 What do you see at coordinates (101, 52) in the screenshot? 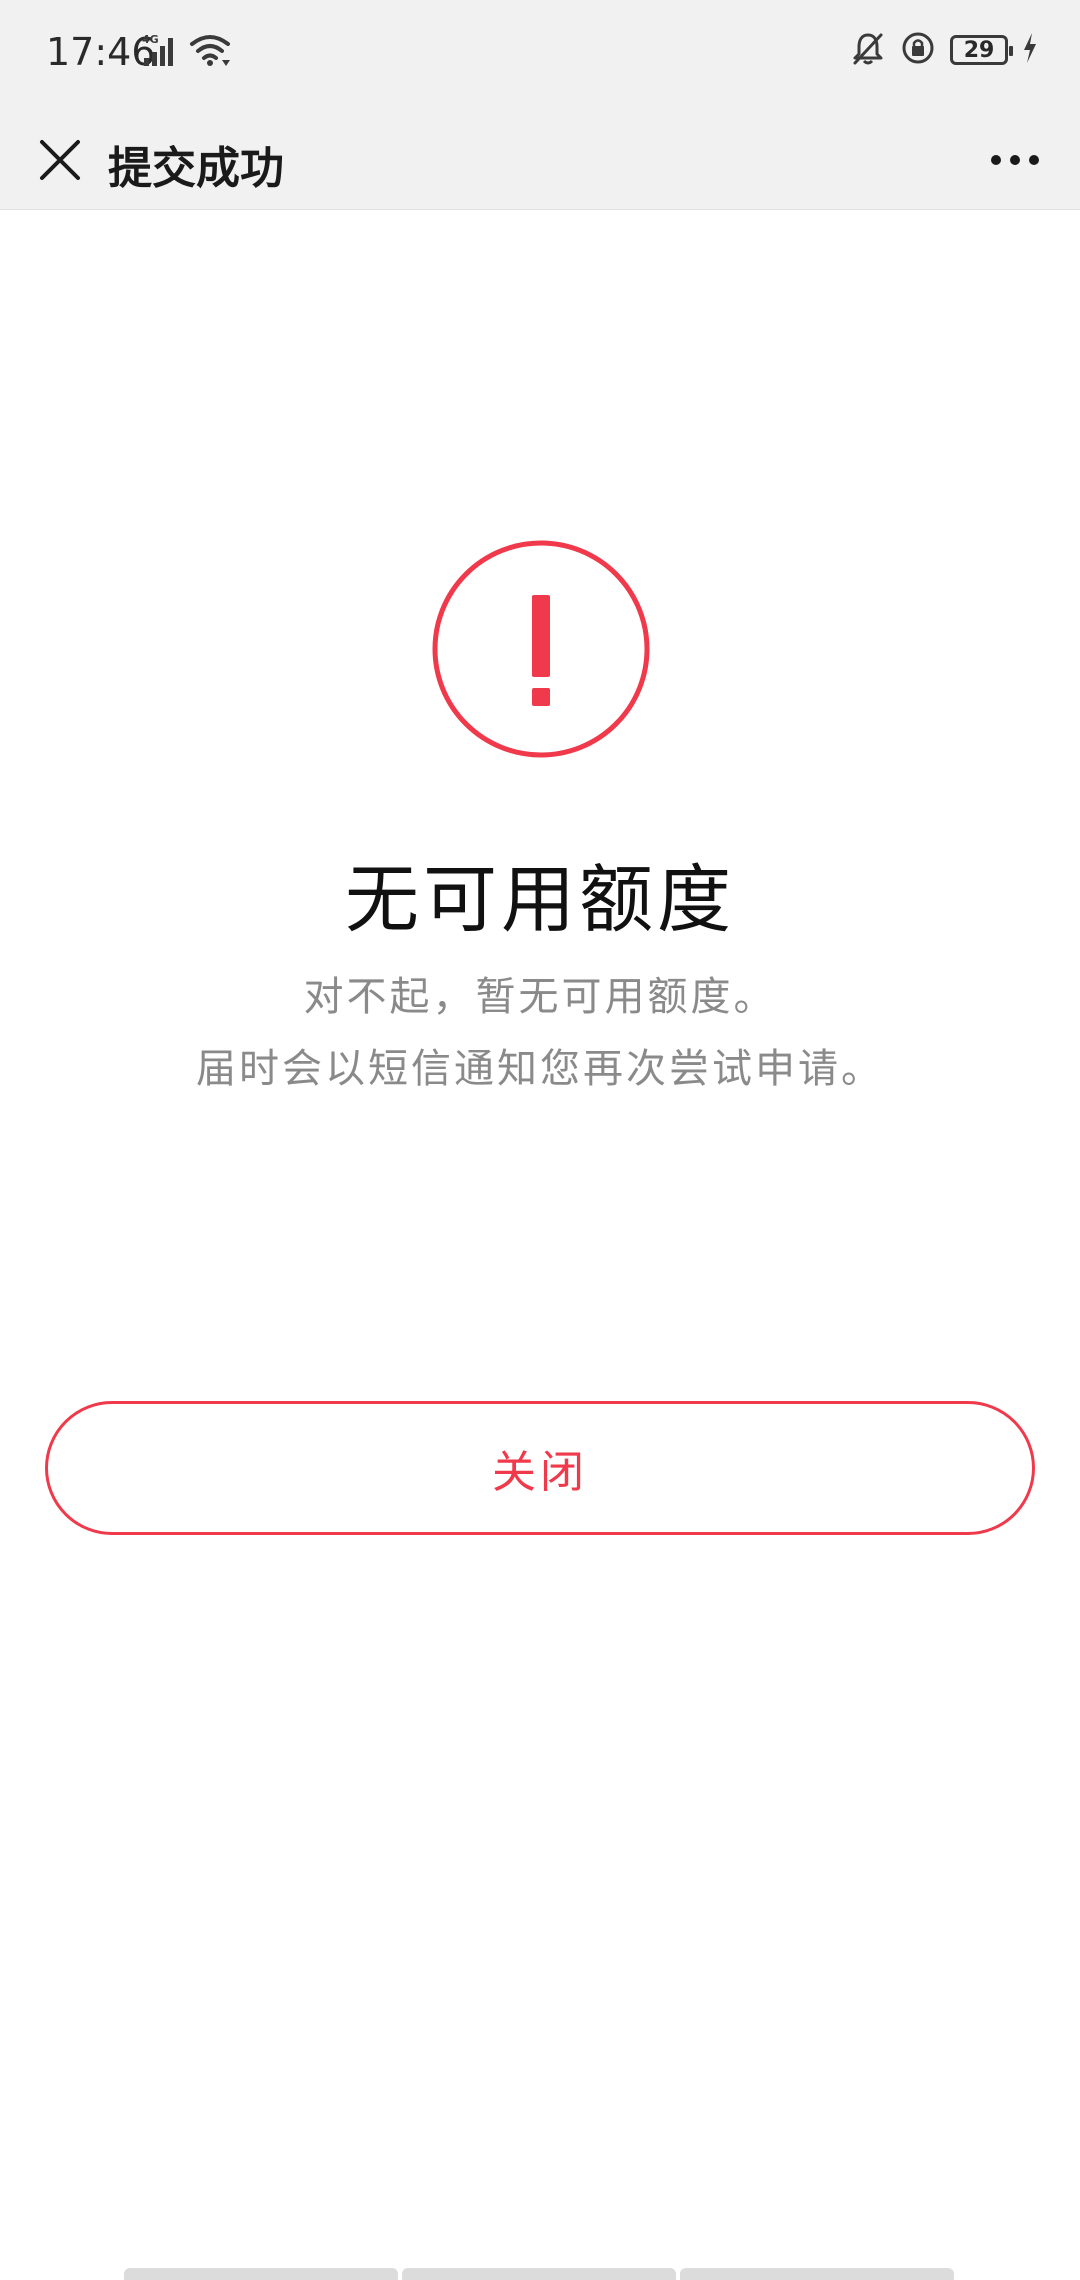
I see `status-time: 17:46` at bounding box center [101, 52].